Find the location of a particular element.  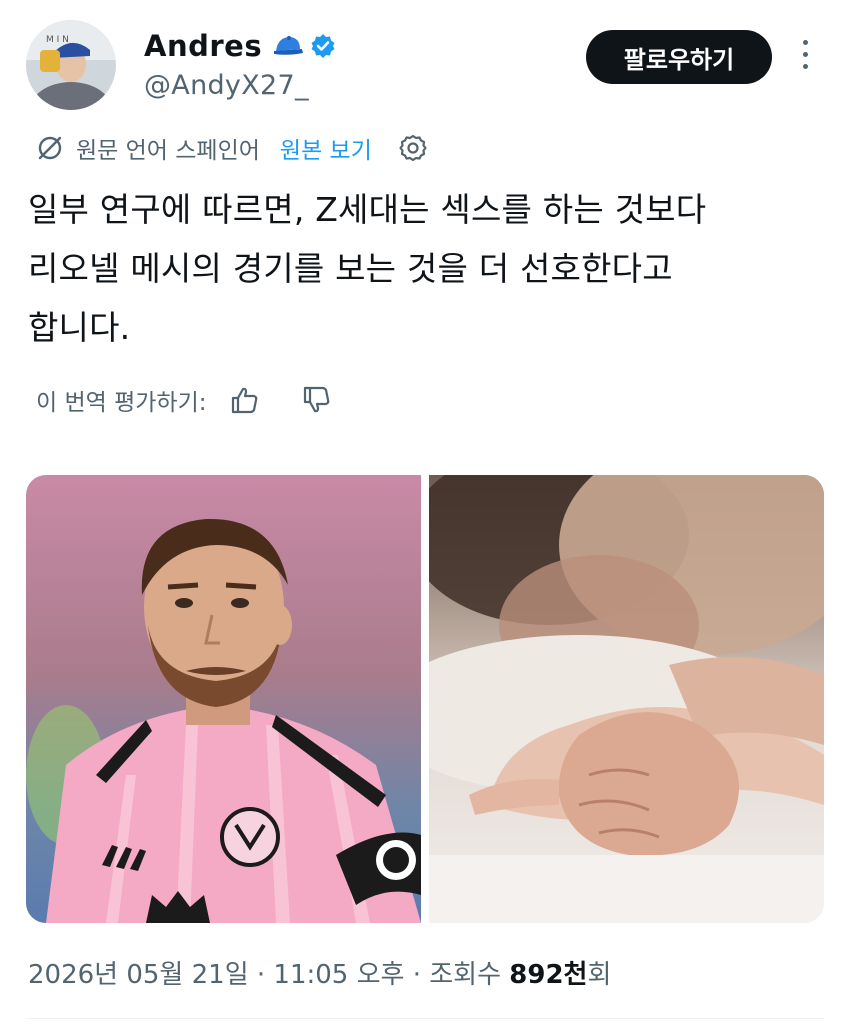

tweet-line: 리오넬 메시의 경기를 보는 것을 더 선호한다고 is located at coordinates (350, 268).